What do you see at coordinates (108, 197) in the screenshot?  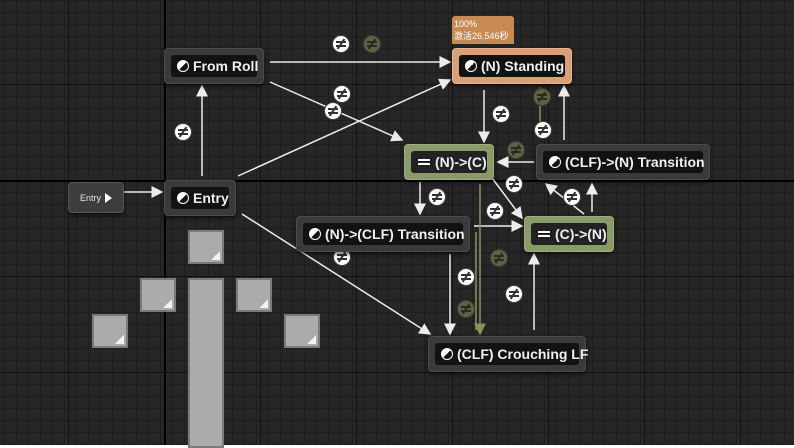 I see `exec-pin-icon` at bounding box center [108, 197].